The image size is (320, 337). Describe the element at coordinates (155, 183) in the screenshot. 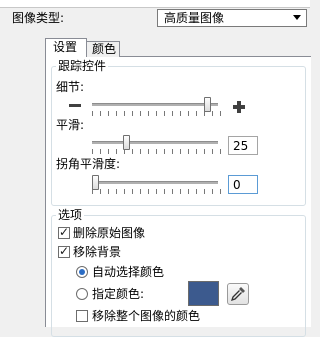

I see `corner-slider-track` at that location.